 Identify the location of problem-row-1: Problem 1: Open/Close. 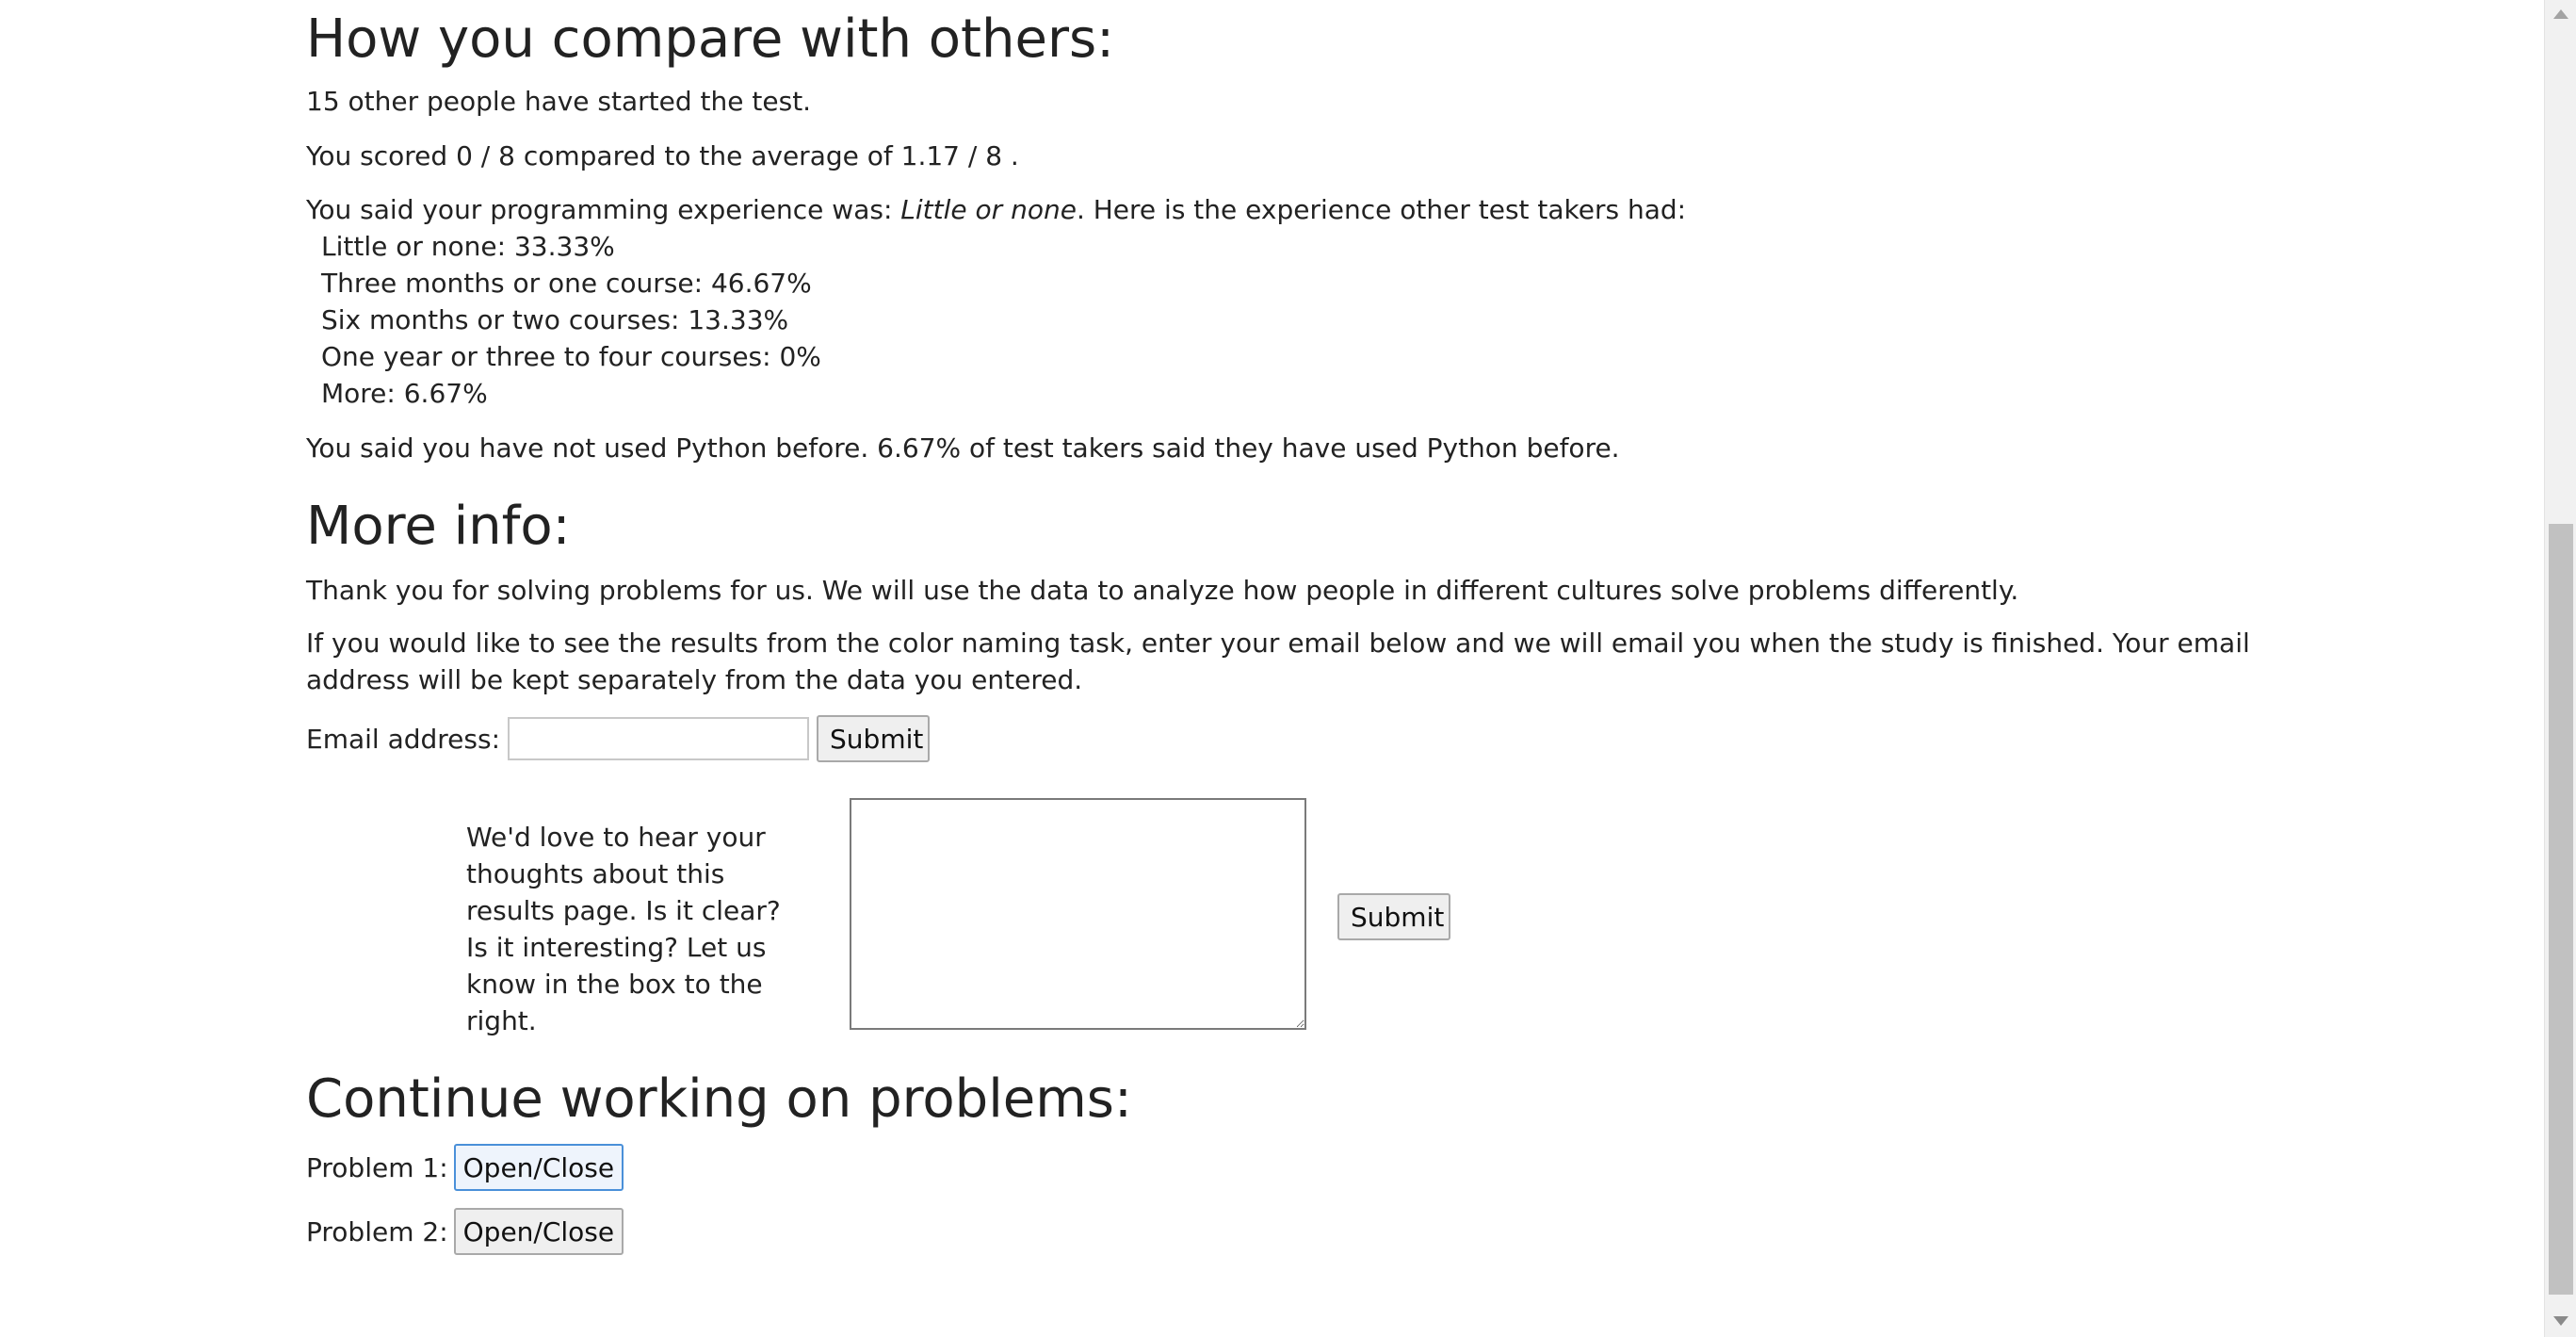
(465, 1167).